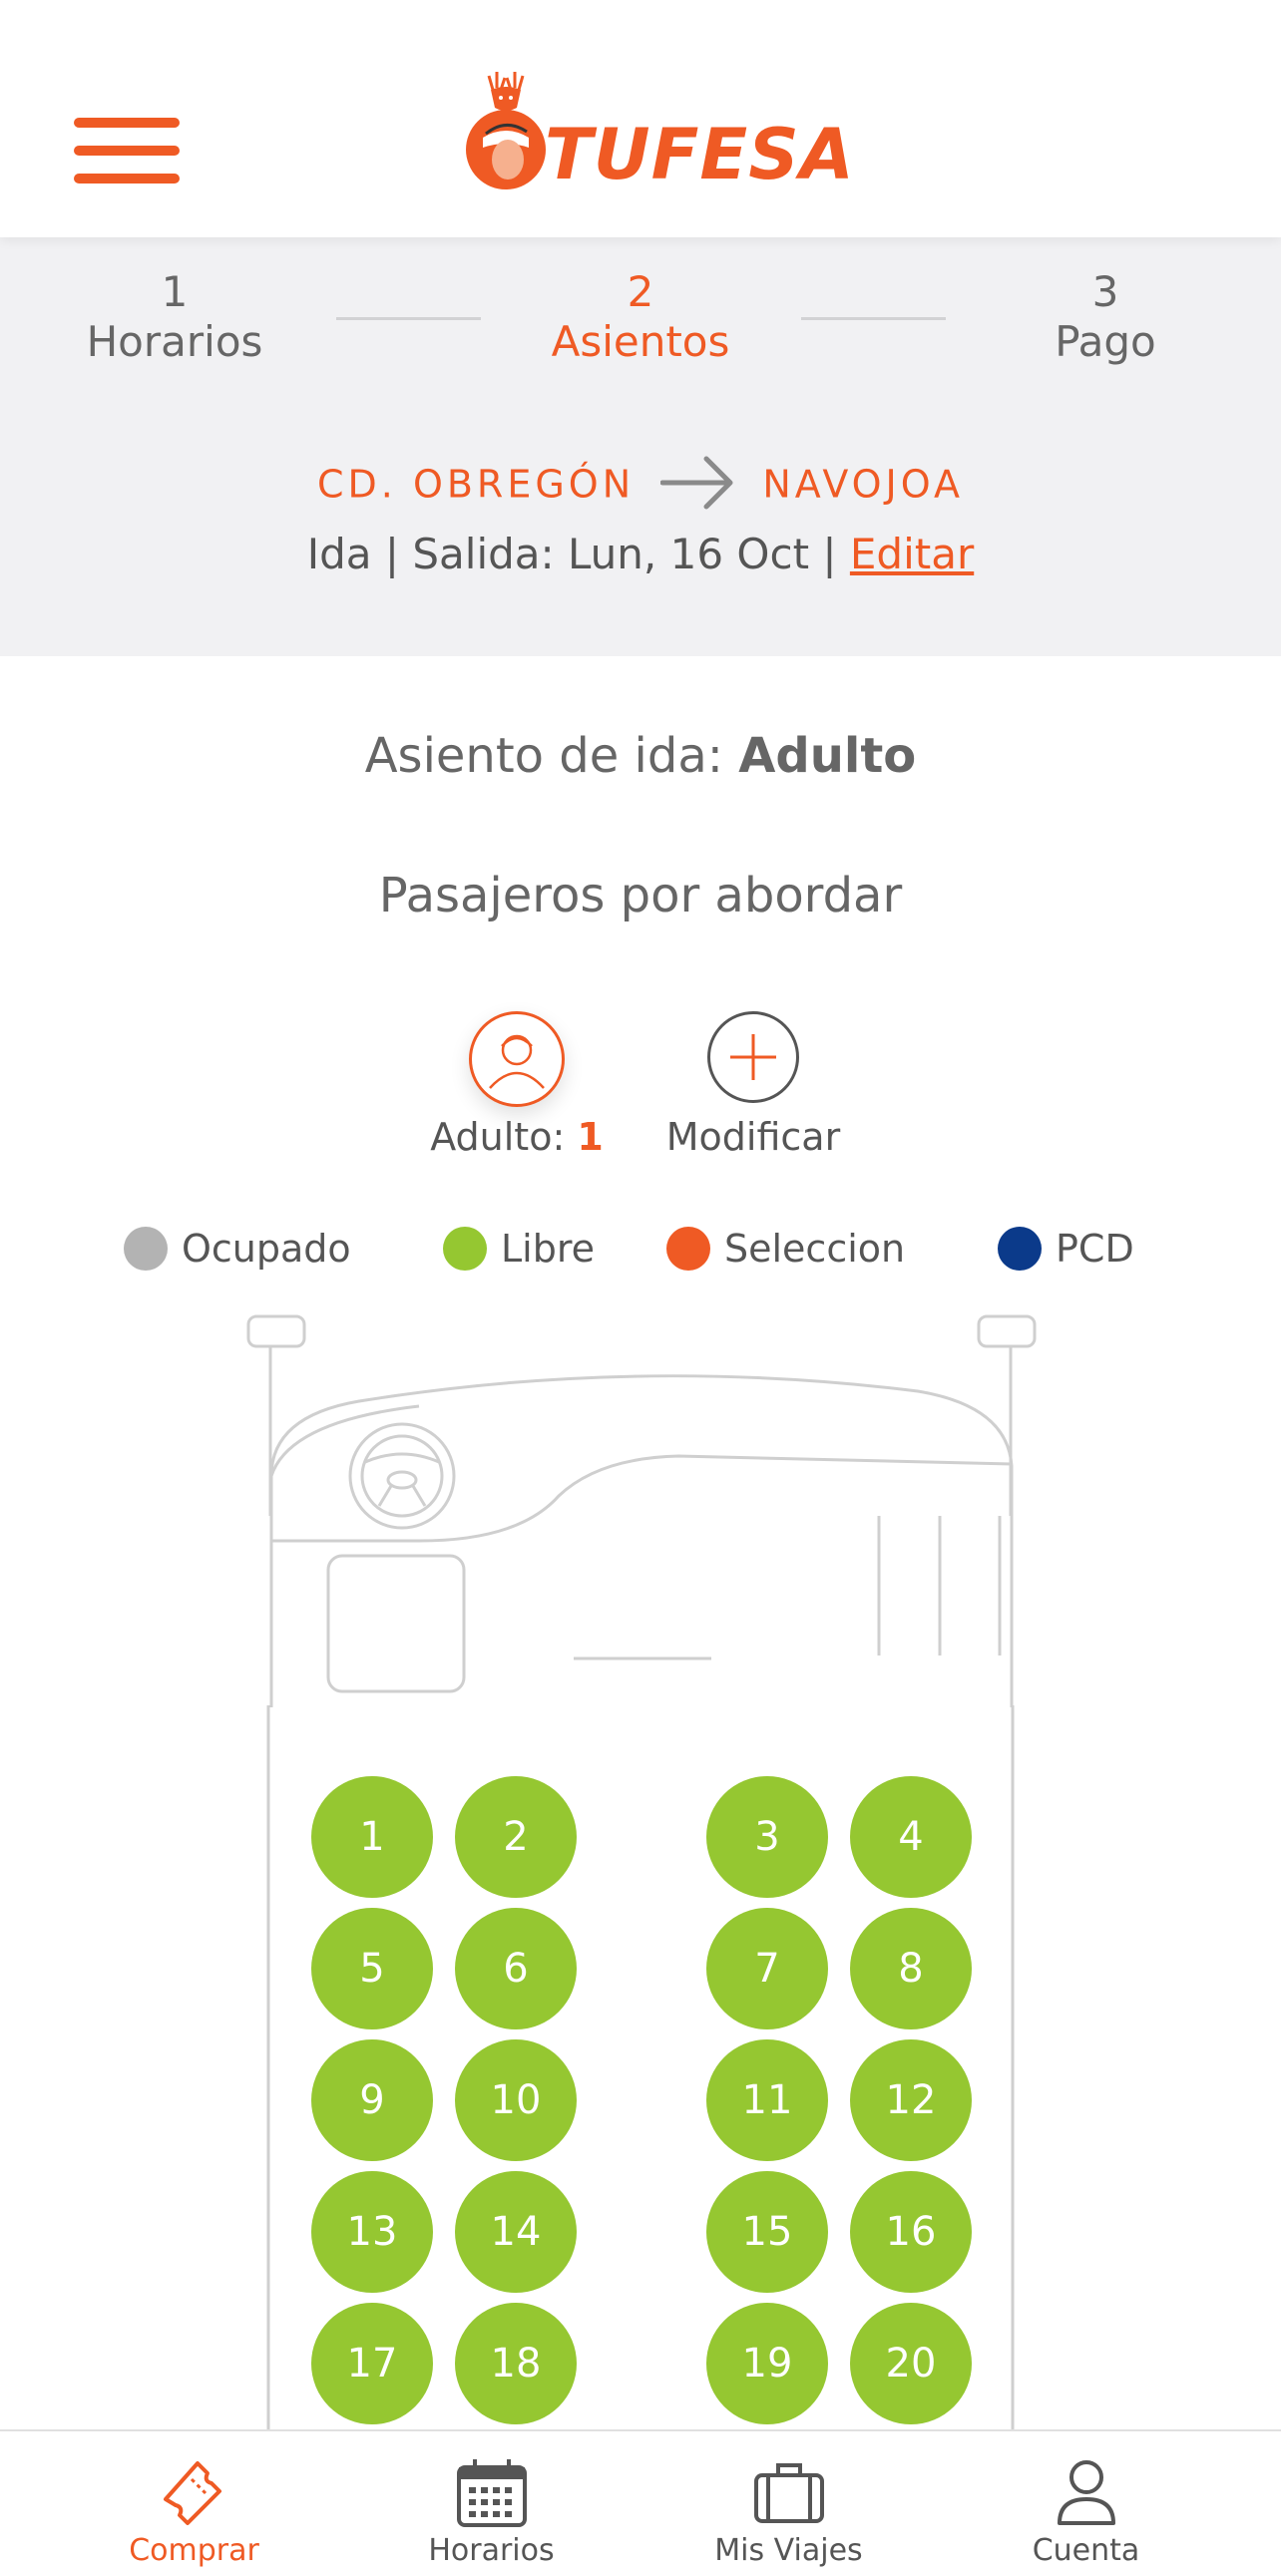 The image size is (1281, 2576). I want to click on legend-label: Ocupado, so click(266, 1249).